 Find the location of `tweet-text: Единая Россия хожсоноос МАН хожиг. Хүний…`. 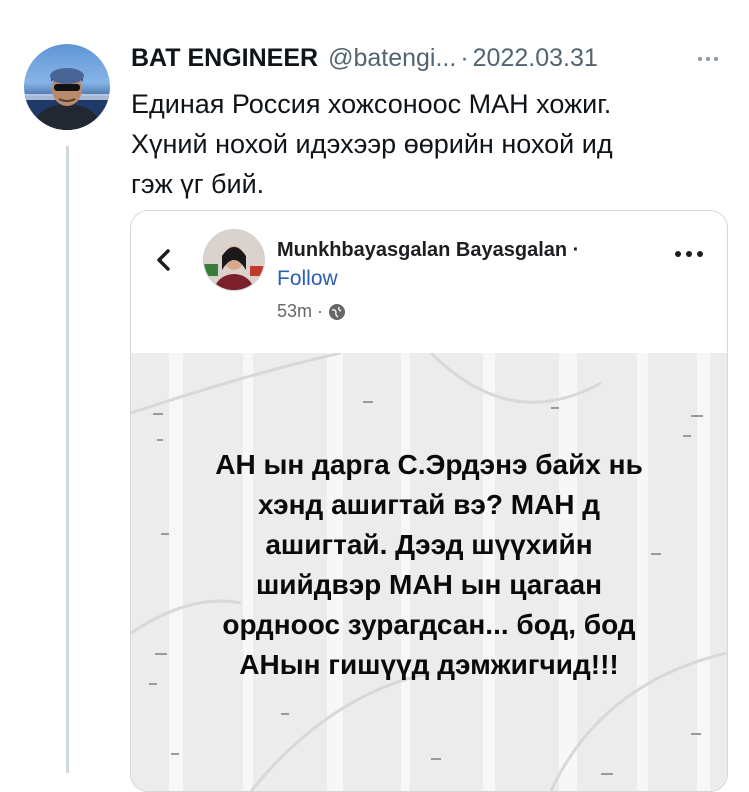

tweet-text: Единая Россия хожсоноос МАН хожиг. Хүний… is located at coordinates (426, 144).